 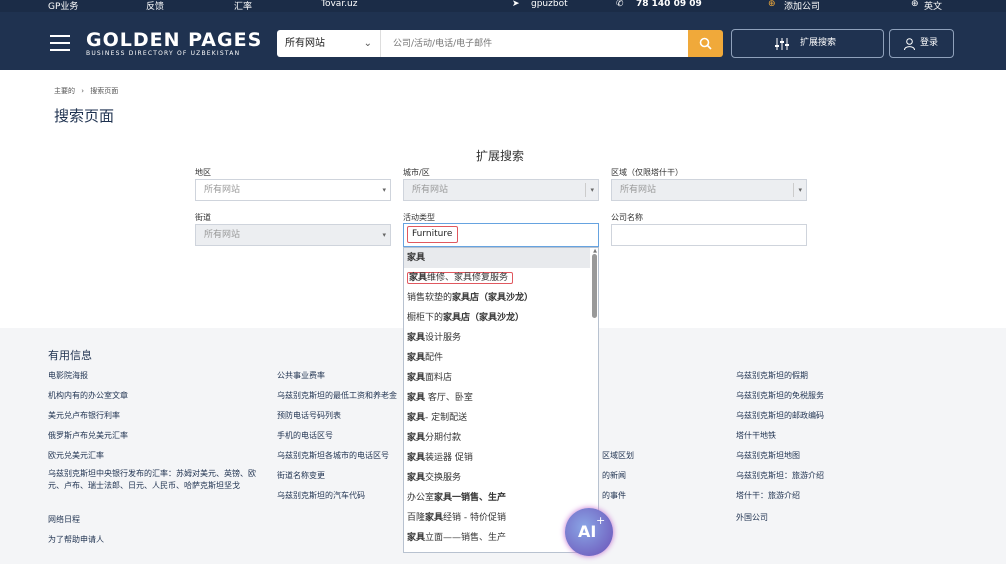 What do you see at coordinates (497, 298) in the screenshot?
I see `dropdown-option: 销售软垫的家具店（家具沙龙）` at bounding box center [497, 298].